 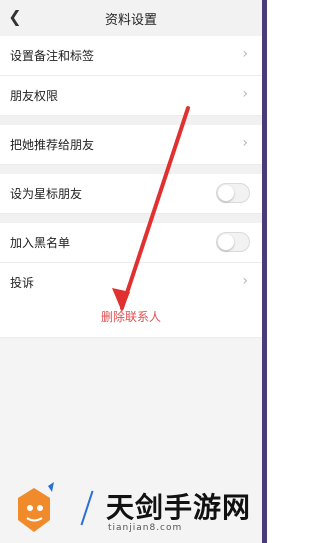 What do you see at coordinates (151, 209) in the screenshot?
I see `red-arrow-annotation` at bounding box center [151, 209].